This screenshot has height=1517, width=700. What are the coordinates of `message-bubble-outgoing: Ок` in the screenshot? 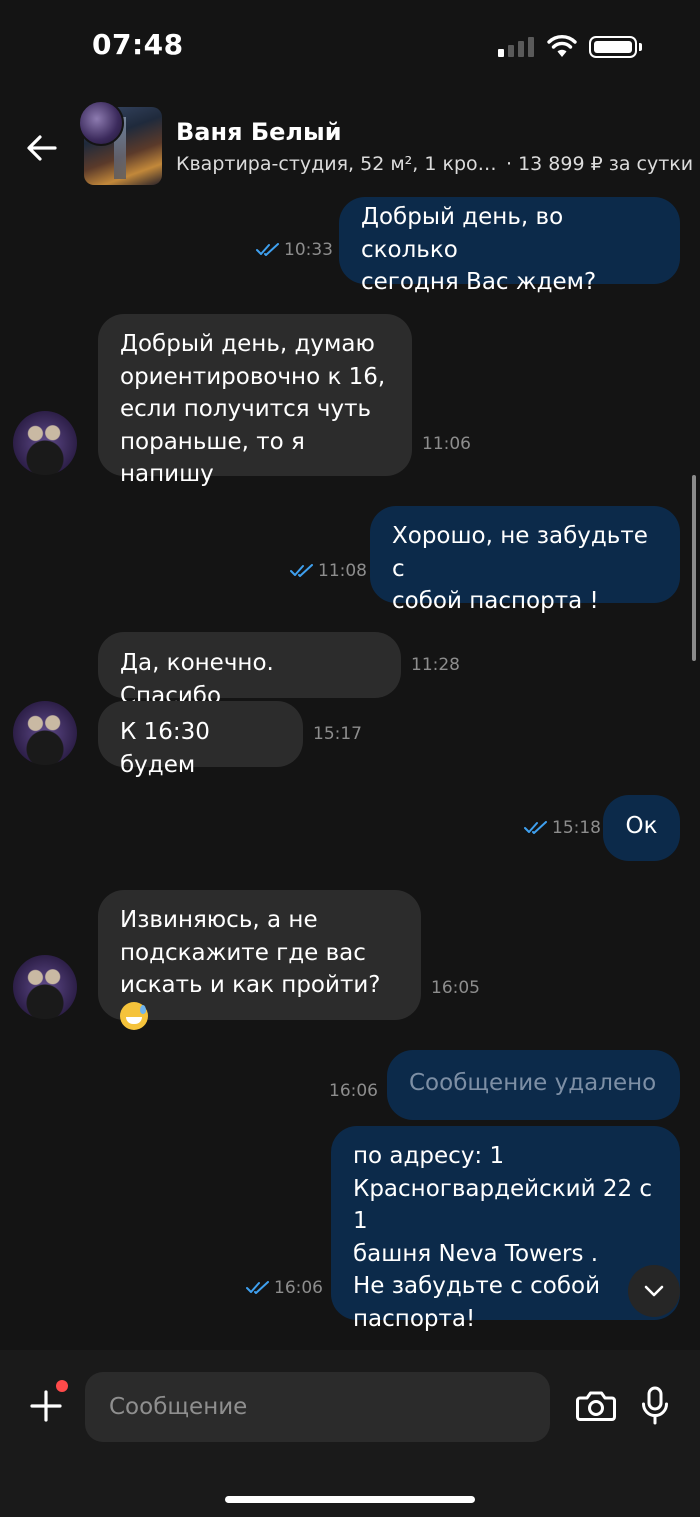 It's located at (641, 828).